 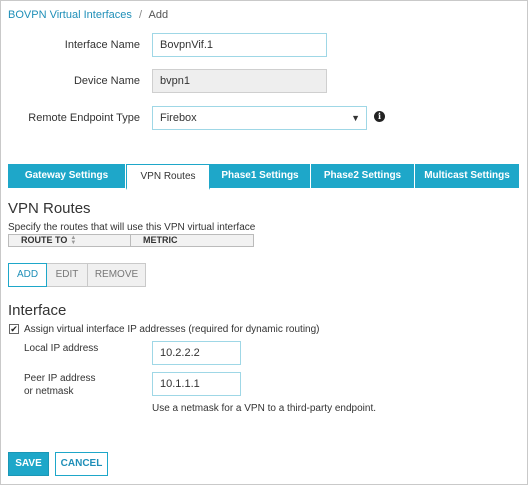 What do you see at coordinates (355, 118) in the screenshot?
I see `chevron-down-icon: ▼` at bounding box center [355, 118].